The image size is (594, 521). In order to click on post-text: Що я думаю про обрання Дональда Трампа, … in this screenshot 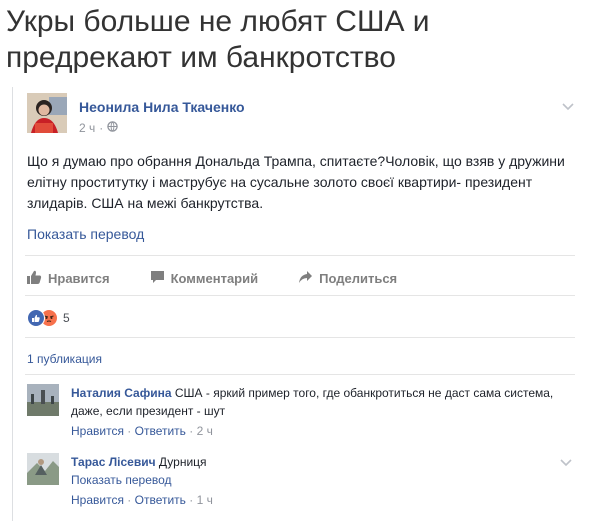, I will do `click(296, 182)`.